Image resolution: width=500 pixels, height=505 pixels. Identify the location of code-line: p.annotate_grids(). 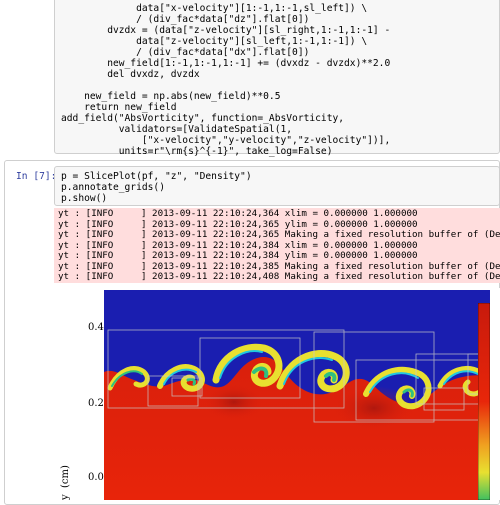
(113, 187).